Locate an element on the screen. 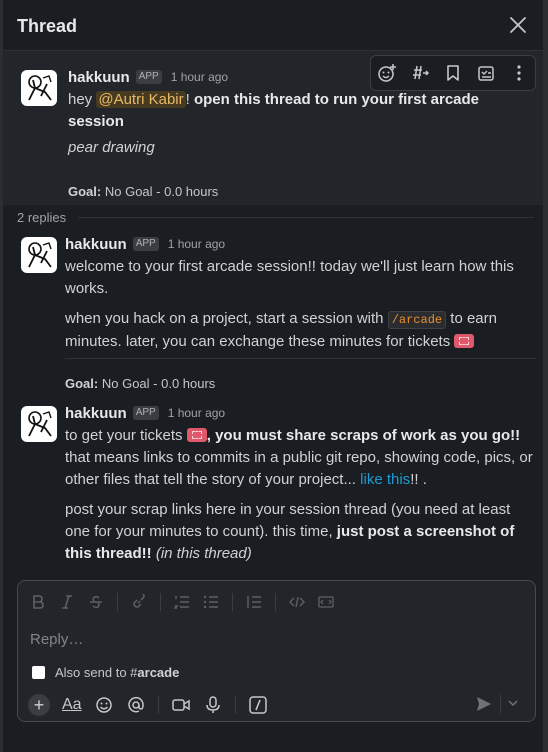 This screenshot has height=752, width=548. chevron-down-icon is located at coordinates (513, 703).